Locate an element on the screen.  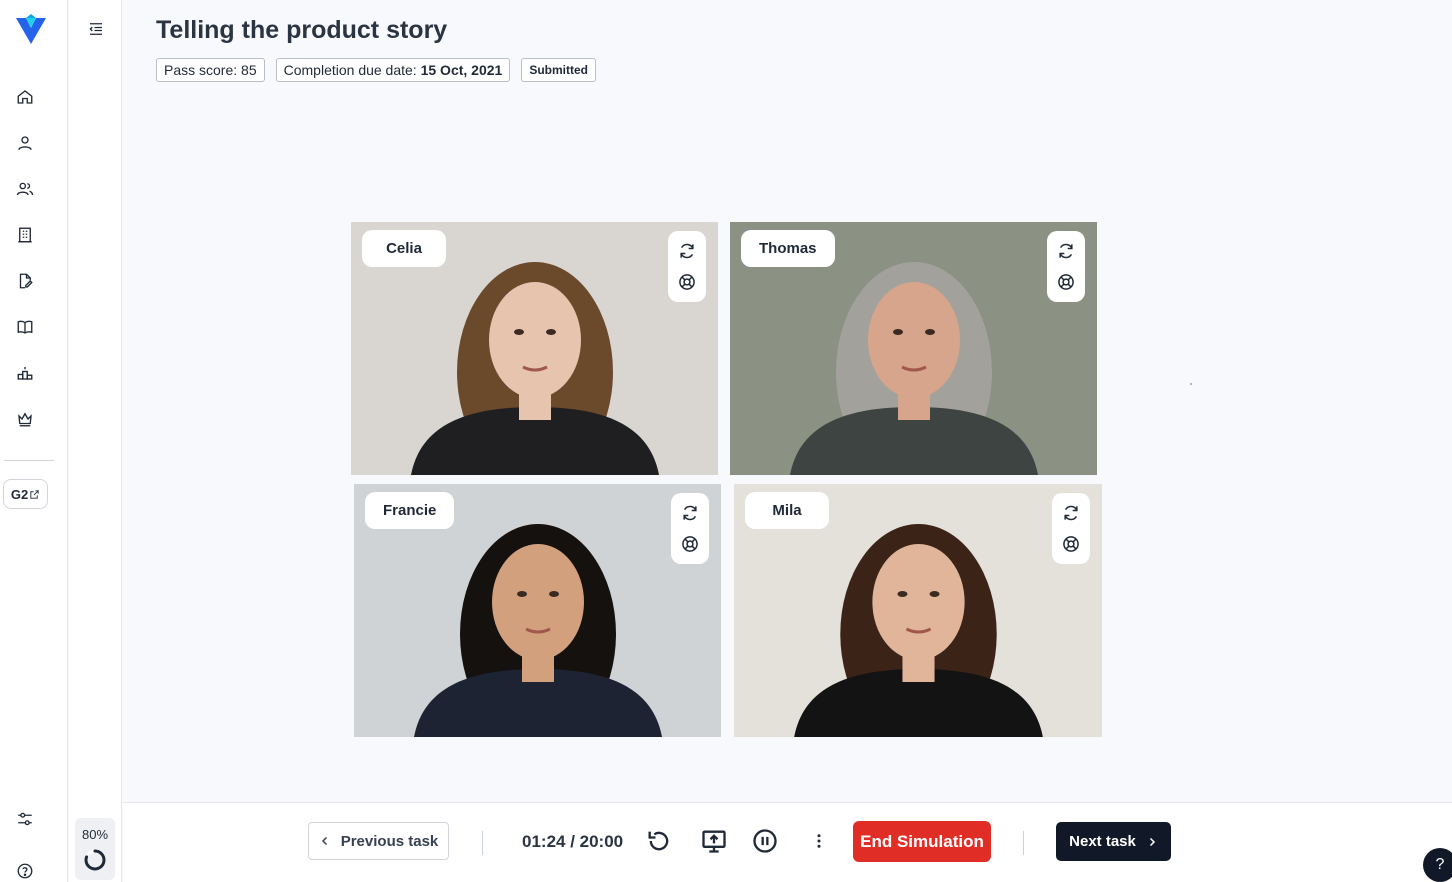
external-link-icon is located at coordinates (34, 494).